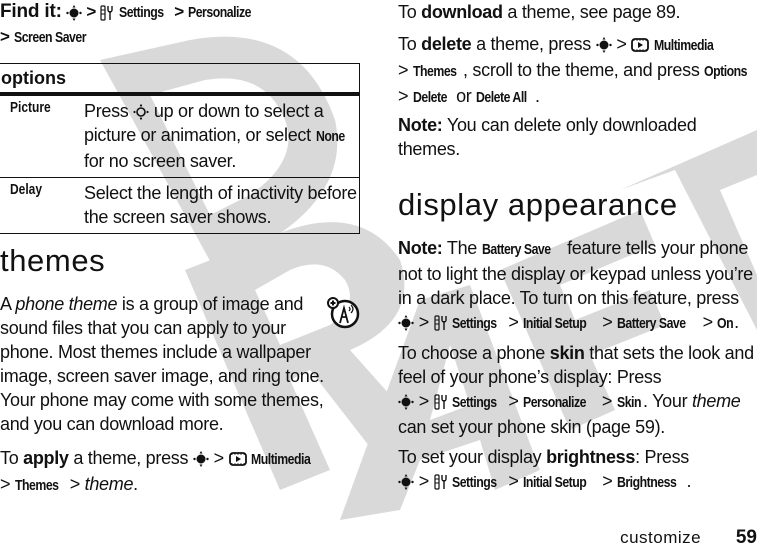 The height and width of the screenshot is (548, 757). Describe the element at coordinates (725, 323) in the screenshot. I see `menu-on: On` at that location.